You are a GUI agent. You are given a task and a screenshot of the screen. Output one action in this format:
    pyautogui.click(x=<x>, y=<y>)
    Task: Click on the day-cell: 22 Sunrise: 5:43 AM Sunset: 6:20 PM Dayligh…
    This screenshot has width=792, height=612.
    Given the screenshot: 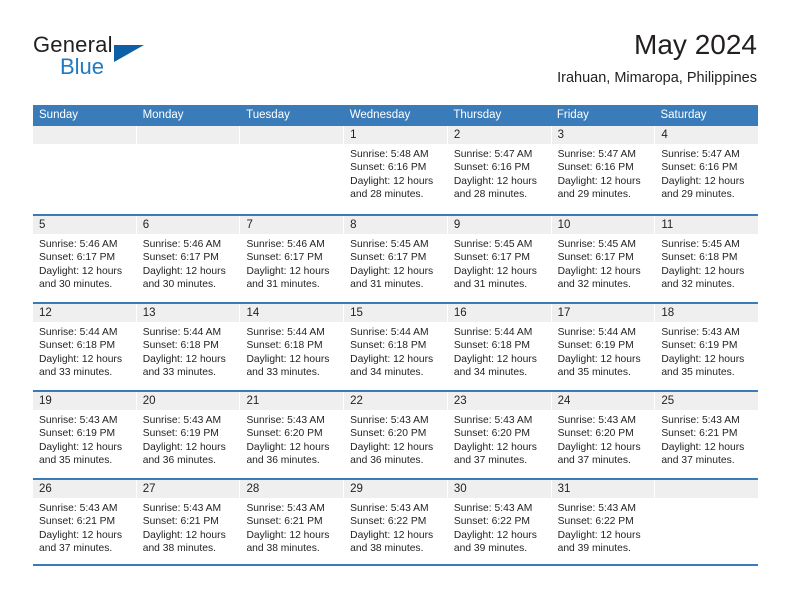 What is the action you would take?
    pyautogui.click(x=396, y=435)
    